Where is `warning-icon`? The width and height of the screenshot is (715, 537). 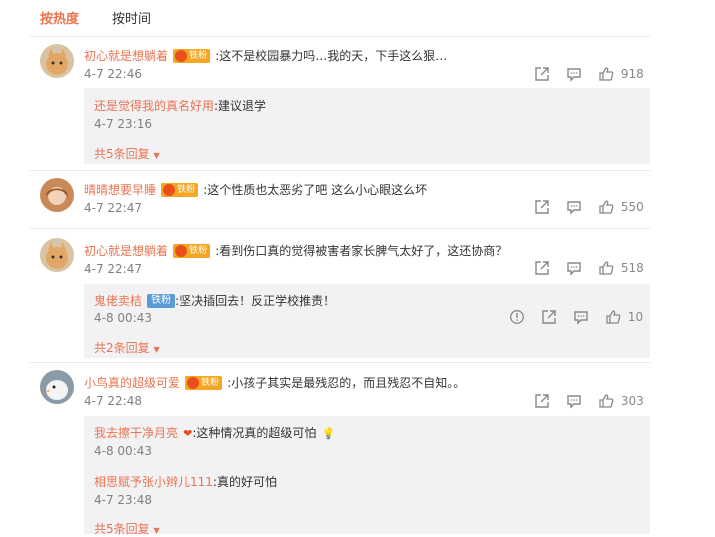 warning-icon is located at coordinates (517, 317).